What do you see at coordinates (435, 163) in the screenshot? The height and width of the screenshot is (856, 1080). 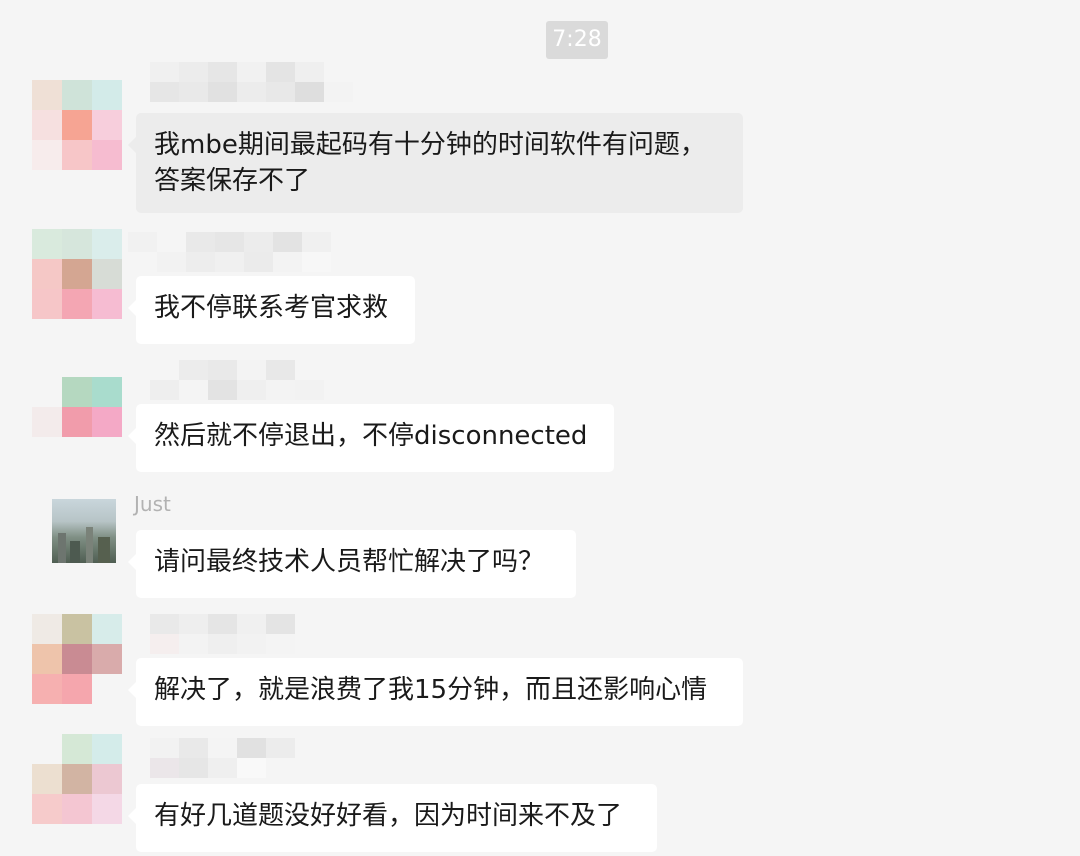 I see `message-bubble: 我mbe期间最起码有十分钟的时间软件有问题， 答案保存不了` at bounding box center [435, 163].